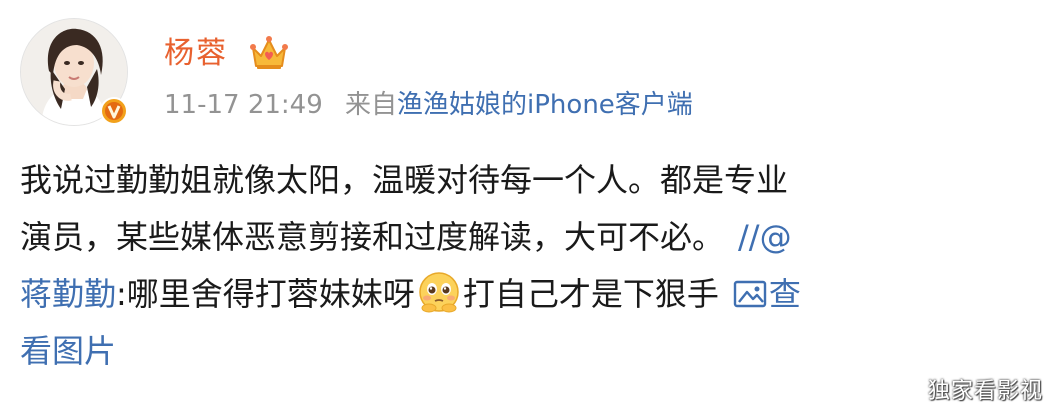  What do you see at coordinates (439, 292) in the screenshot?
I see `pleading-face-emoji` at bounding box center [439, 292].